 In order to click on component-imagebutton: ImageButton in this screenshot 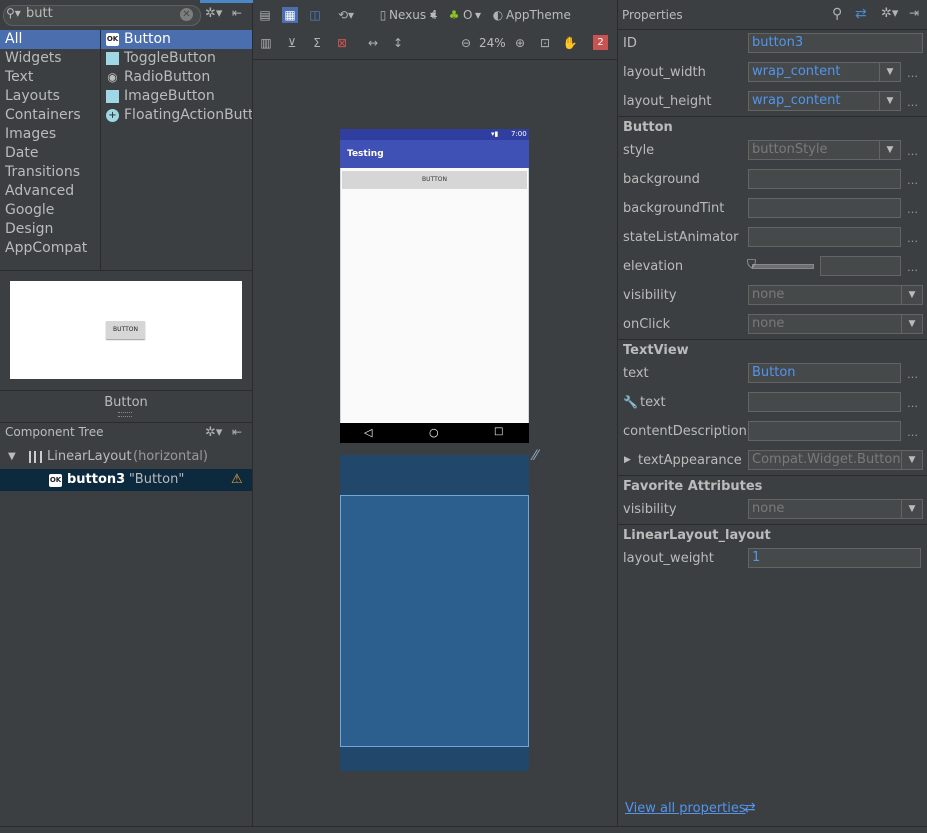, I will do `click(176, 96)`.